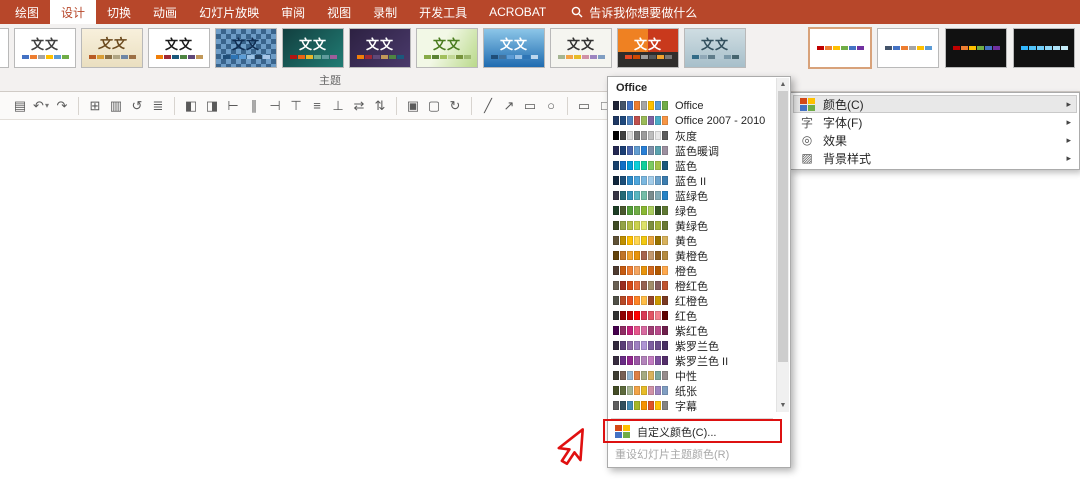 The height and width of the screenshot is (484, 1080). I want to click on color-scheme-item: 字幕, so click(691, 405).